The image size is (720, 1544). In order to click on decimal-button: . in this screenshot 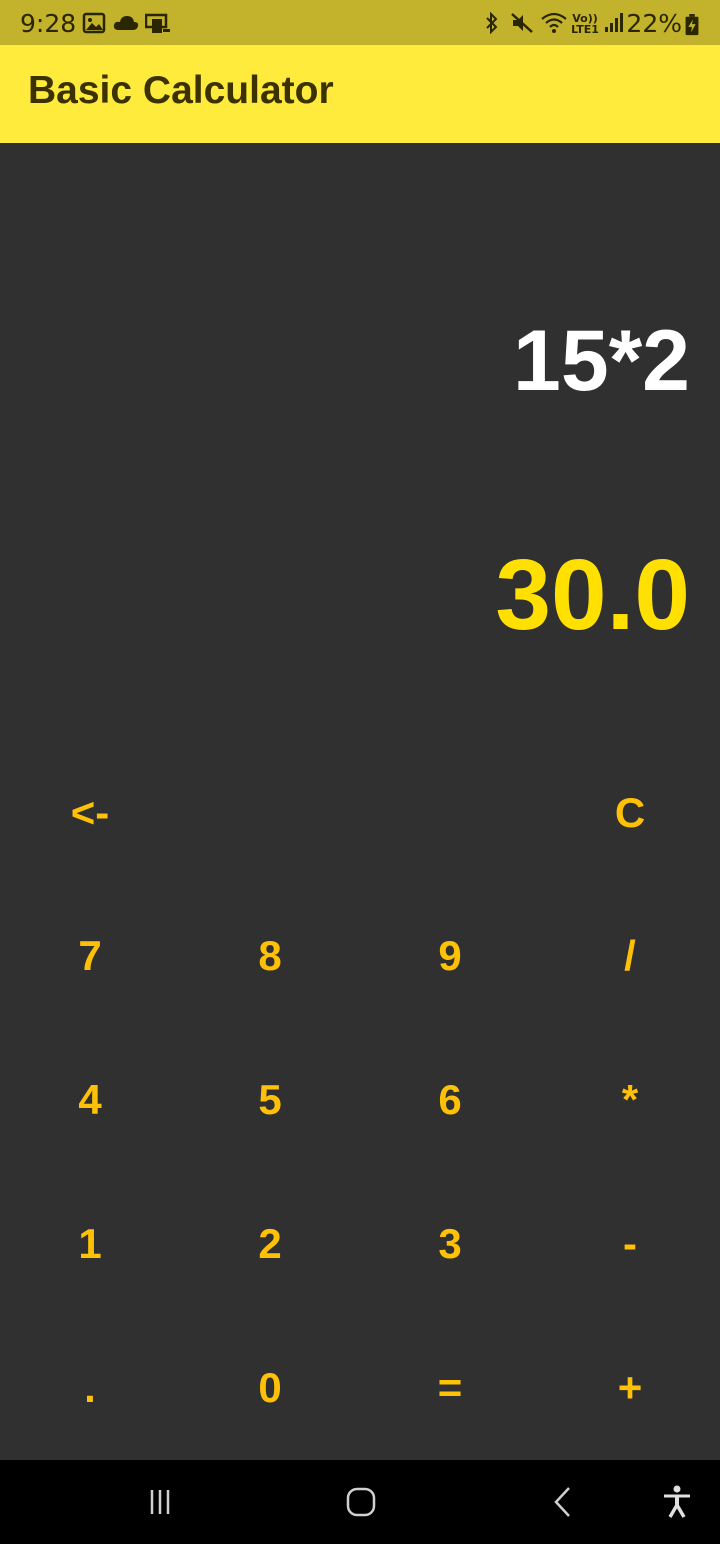, I will do `click(90, 1388)`.